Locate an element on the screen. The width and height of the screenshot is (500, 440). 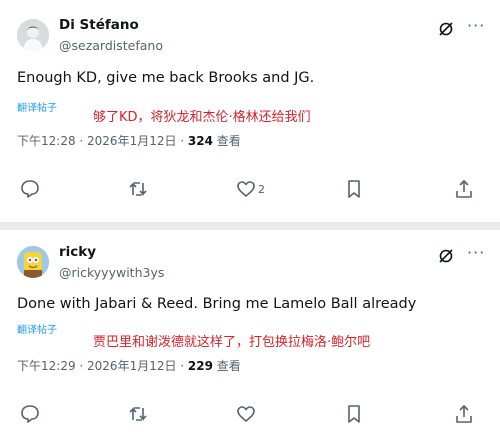
view-count: 324 is located at coordinates (200, 141).